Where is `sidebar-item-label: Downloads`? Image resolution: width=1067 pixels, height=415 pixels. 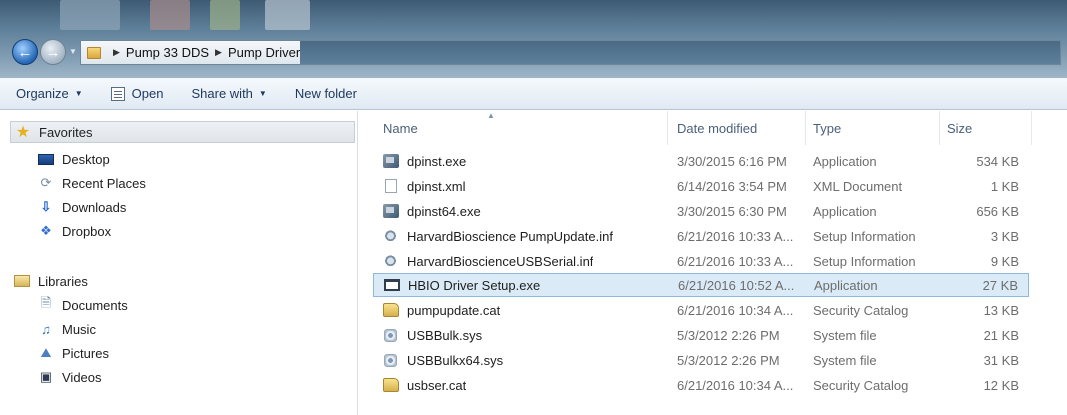 sidebar-item-label: Downloads is located at coordinates (94, 207).